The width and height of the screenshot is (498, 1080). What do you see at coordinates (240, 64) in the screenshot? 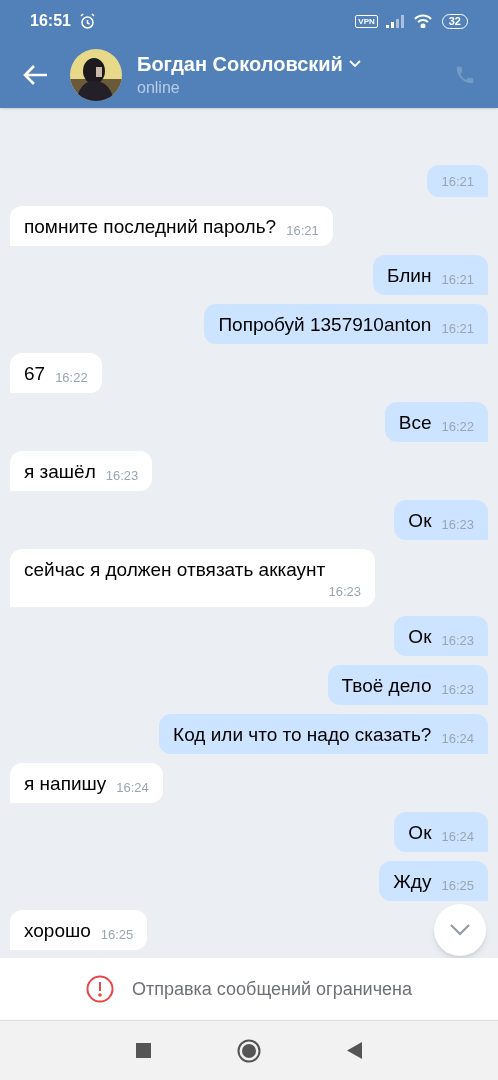
I see `contact-name: Богдан Соколовский` at bounding box center [240, 64].